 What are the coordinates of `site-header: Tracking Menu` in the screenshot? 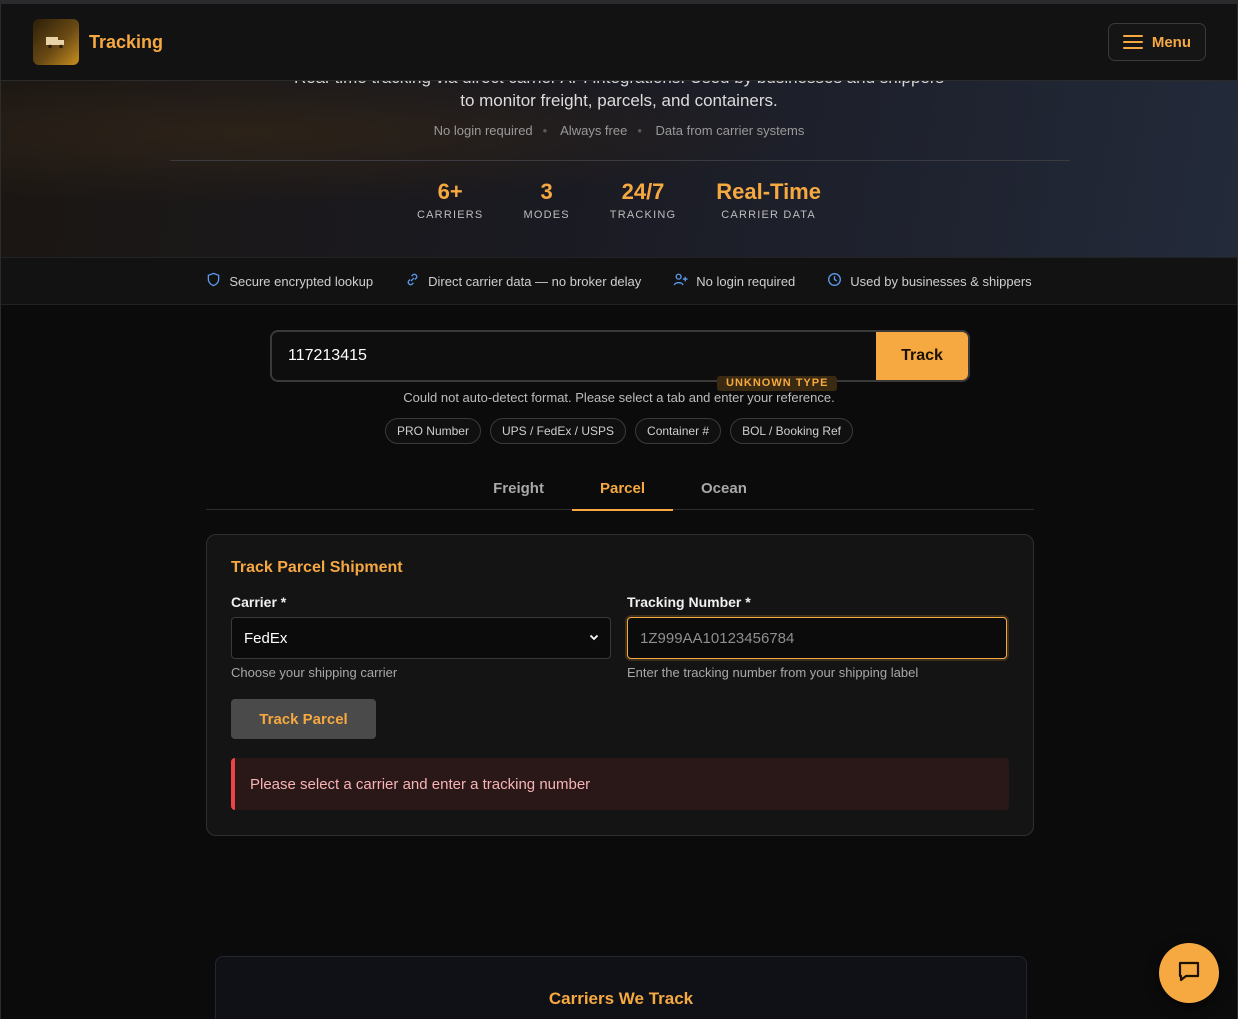 It's located at (619, 42).